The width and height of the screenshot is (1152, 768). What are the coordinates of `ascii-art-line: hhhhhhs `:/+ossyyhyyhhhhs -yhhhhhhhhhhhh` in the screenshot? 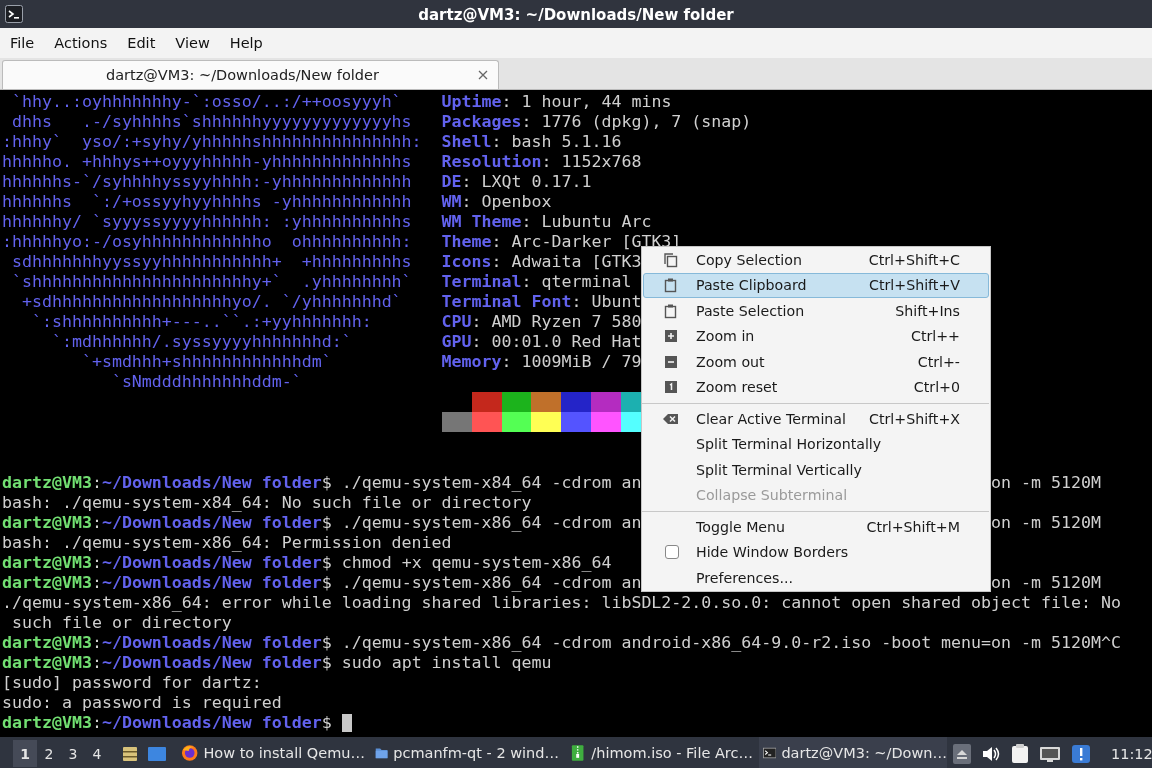 It's located at (207, 202).